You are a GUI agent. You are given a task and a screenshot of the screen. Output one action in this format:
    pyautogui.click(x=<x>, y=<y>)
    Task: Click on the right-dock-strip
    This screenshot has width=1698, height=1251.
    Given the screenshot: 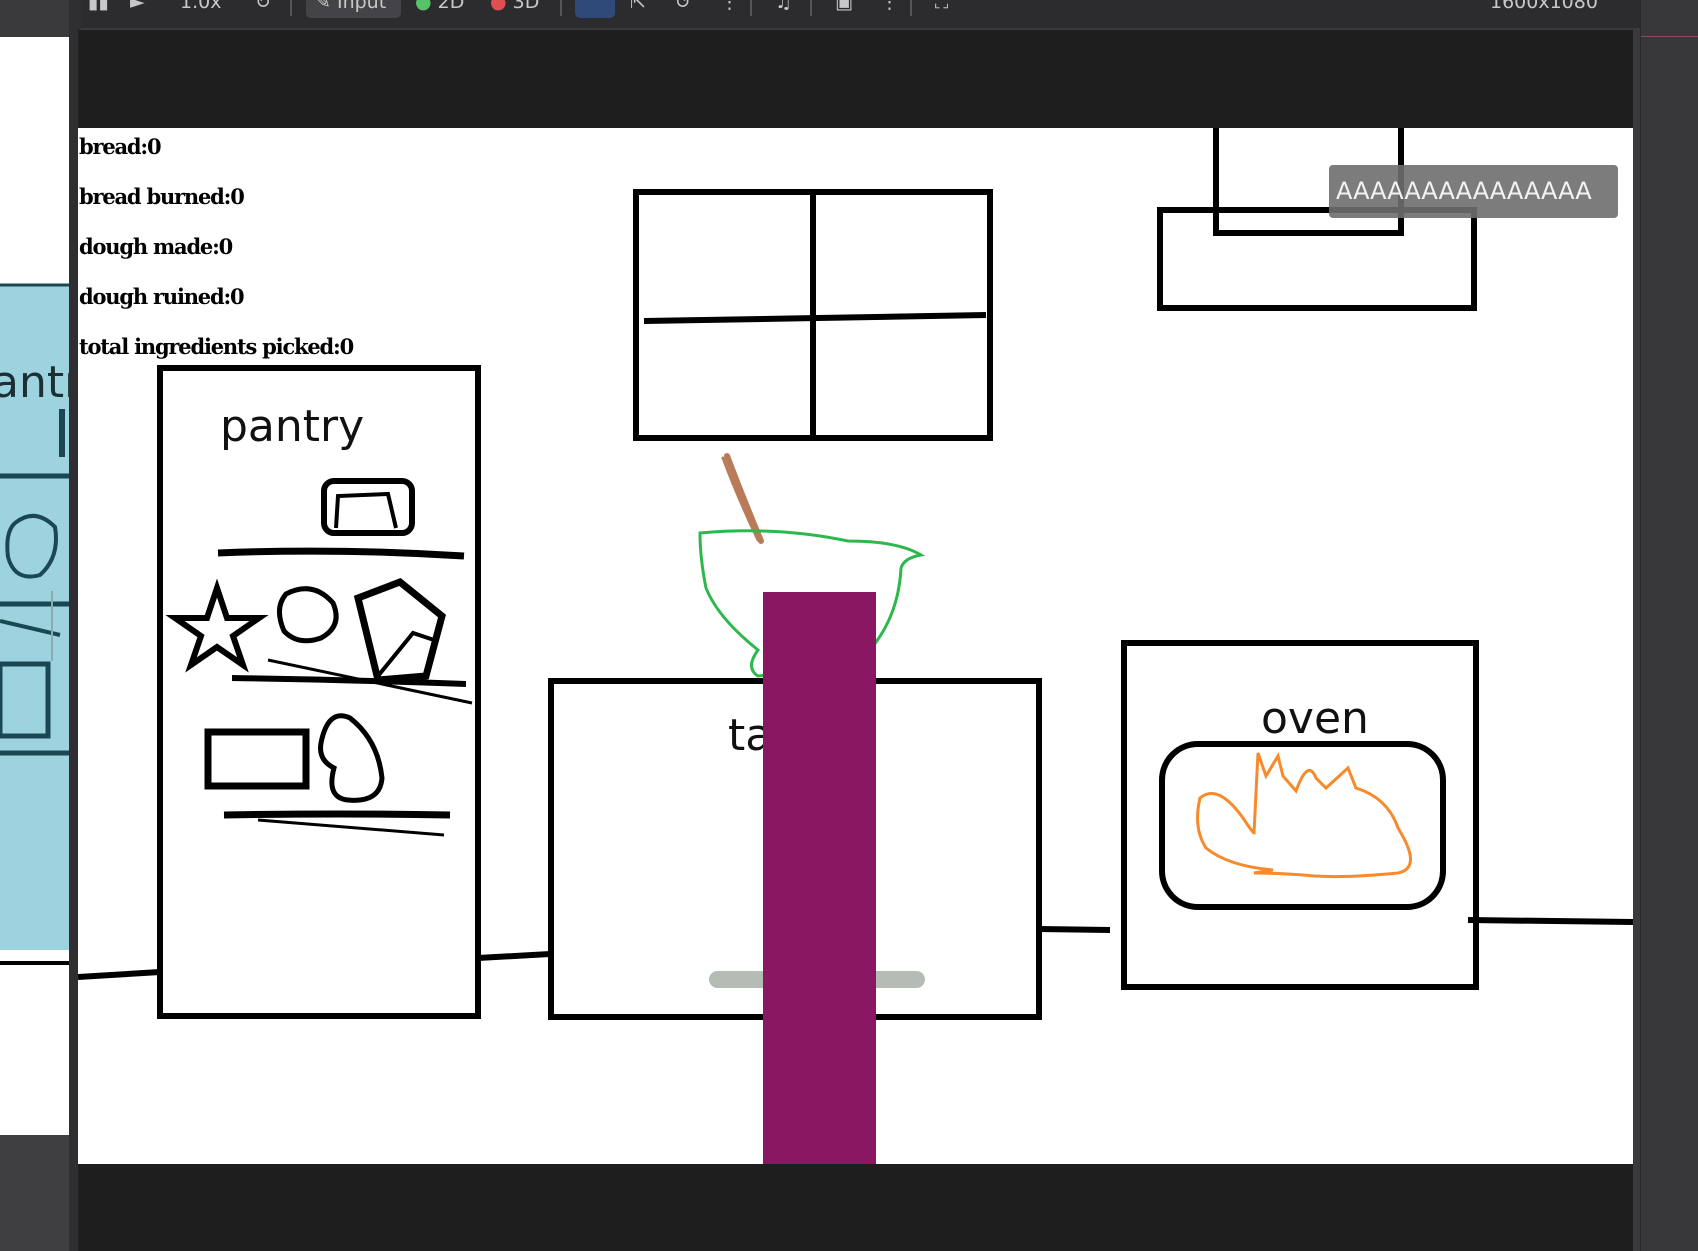 What is the action you would take?
    pyautogui.click(x=1669, y=625)
    